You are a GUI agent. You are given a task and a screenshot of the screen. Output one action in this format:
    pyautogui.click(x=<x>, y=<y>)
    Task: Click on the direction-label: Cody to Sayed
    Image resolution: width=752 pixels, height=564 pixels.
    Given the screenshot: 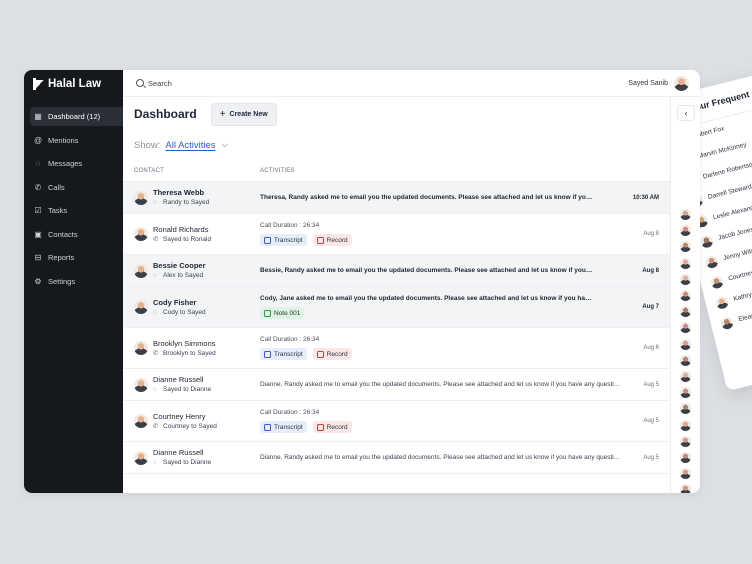 What is the action you would take?
    pyautogui.click(x=184, y=312)
    